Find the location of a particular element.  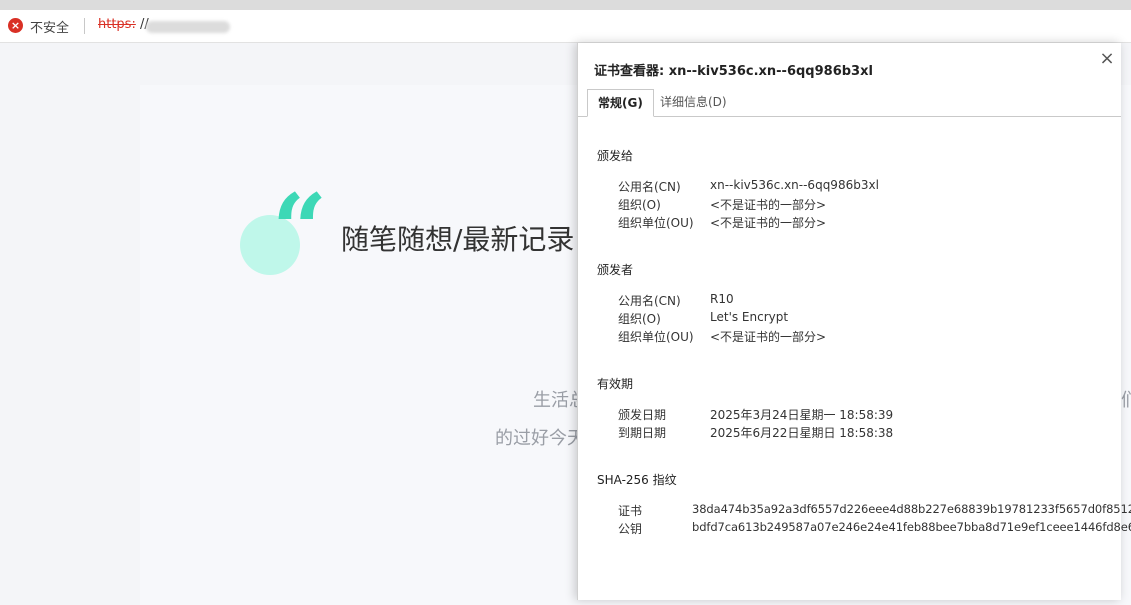

dialog-title: 证书查看器: xn--kiv536c.xn--6qq986b3xl is located at coordinates (733, 71).